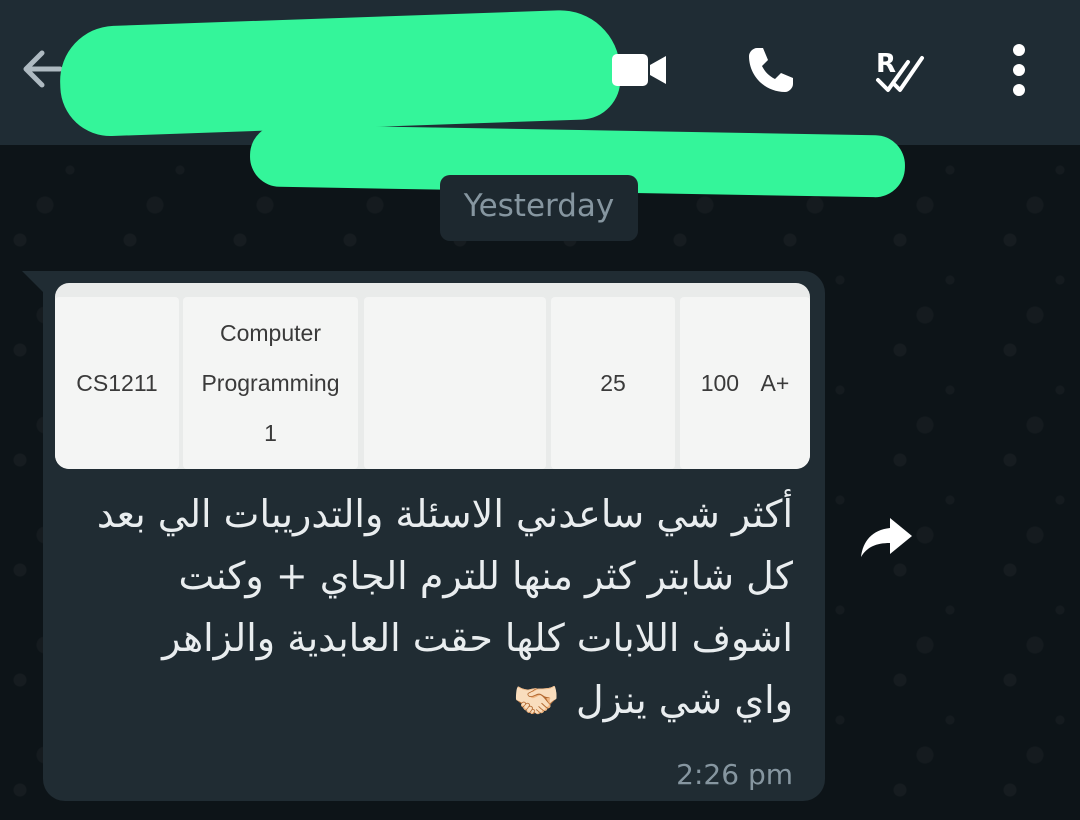 This screenshot has height=820, width=1080. Describe the element at coordinates (734, 774) in the screenshot. I see `message-timestamp: 2:26 pm` at that location.